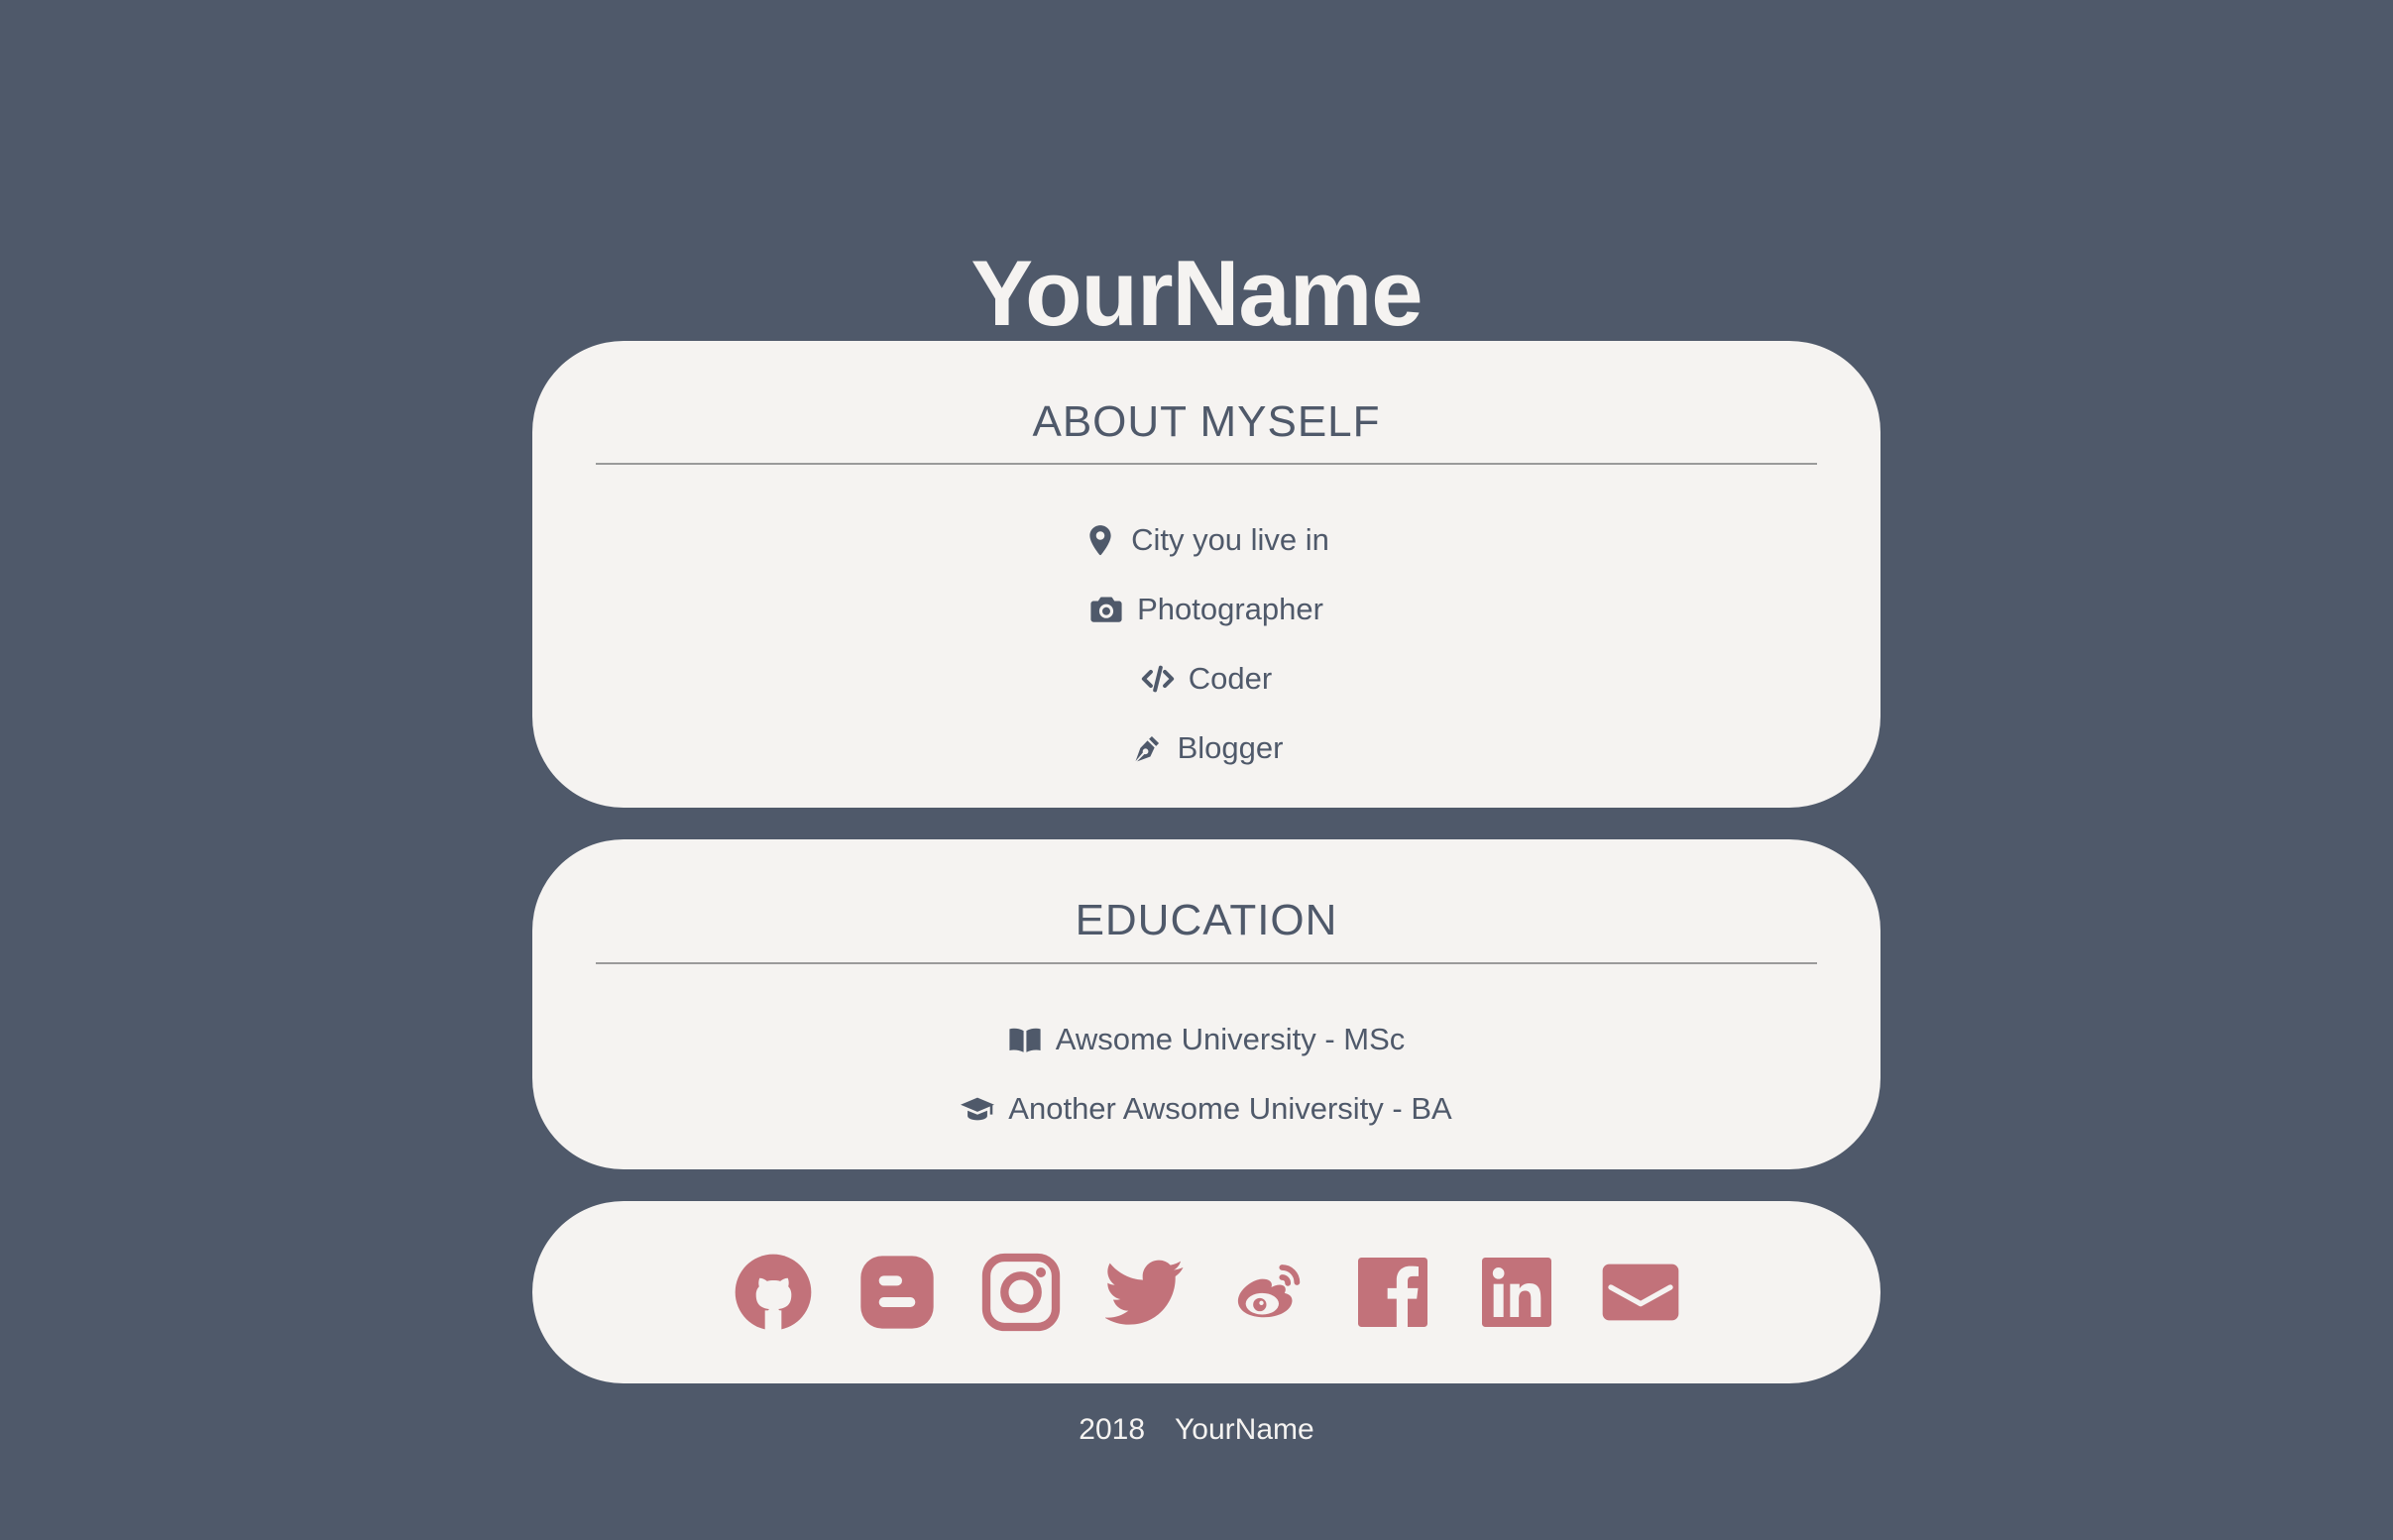 The height and width of the screenshot is (1540, 2393). I want to click on footer: 2018 YourName, so click(1197, 1430).